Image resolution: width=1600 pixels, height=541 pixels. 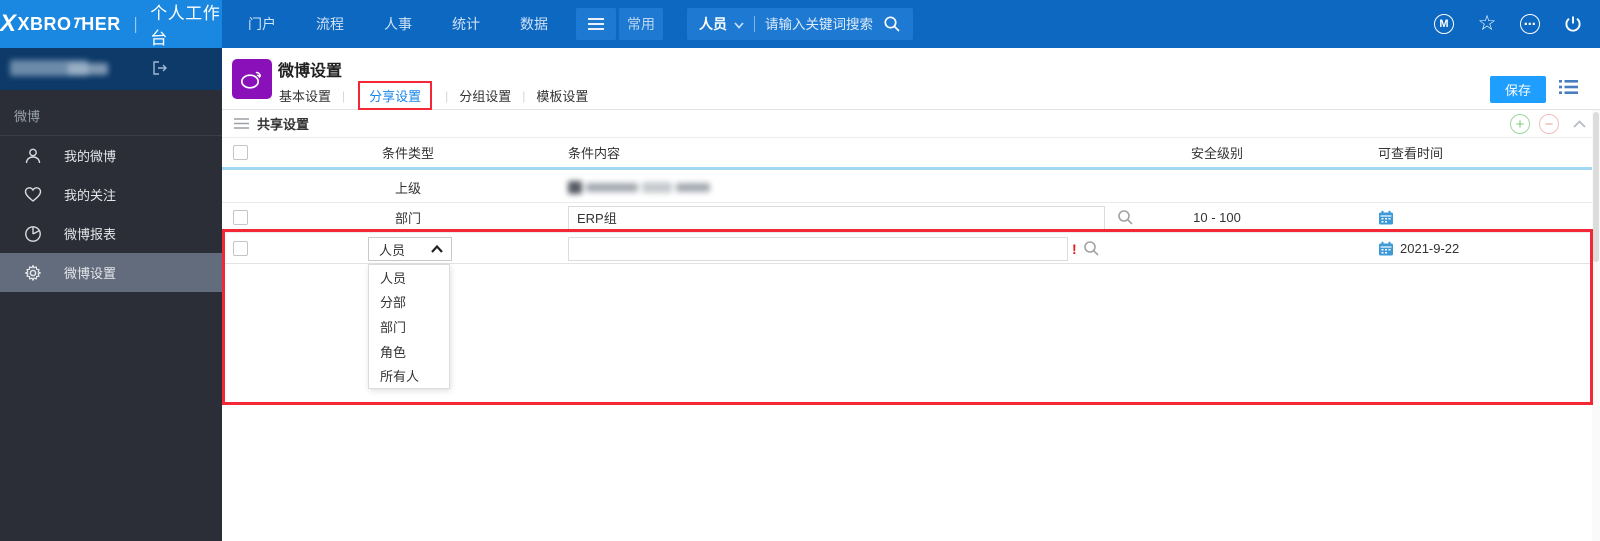 I want to click on sidebar-user-area, so click(x=111, y=69).